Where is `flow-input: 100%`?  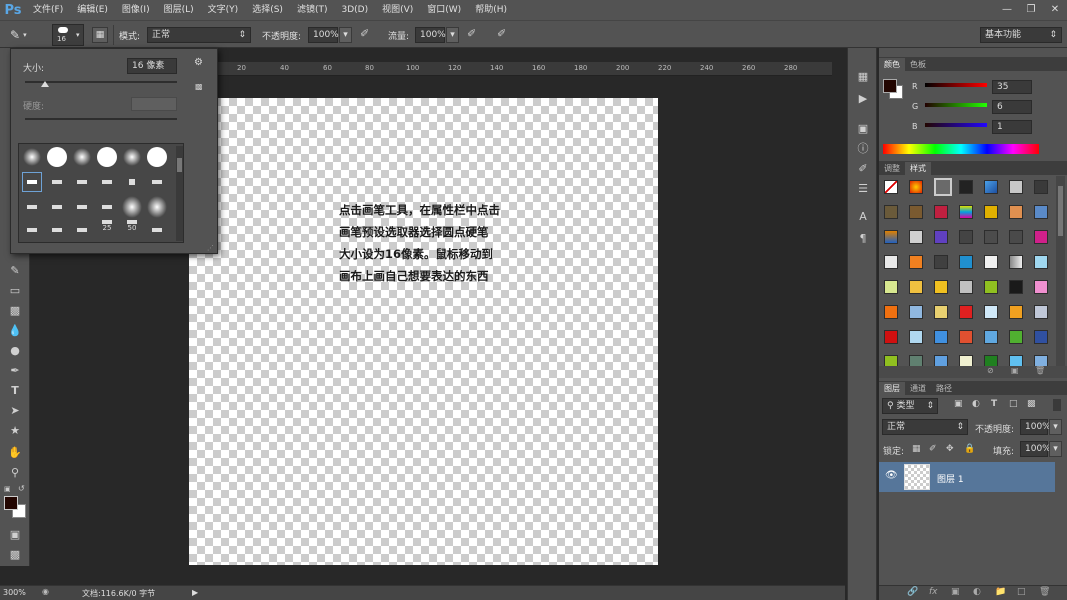 flow-input: 100% is located at coordinates (430, 35).